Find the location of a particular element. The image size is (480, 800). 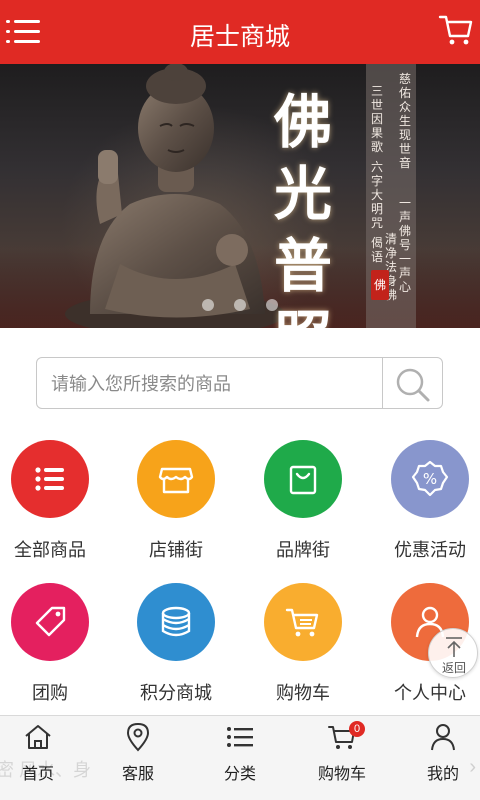

grid-item-shop-street: 店铺街 is located at coordinates (176, 510).